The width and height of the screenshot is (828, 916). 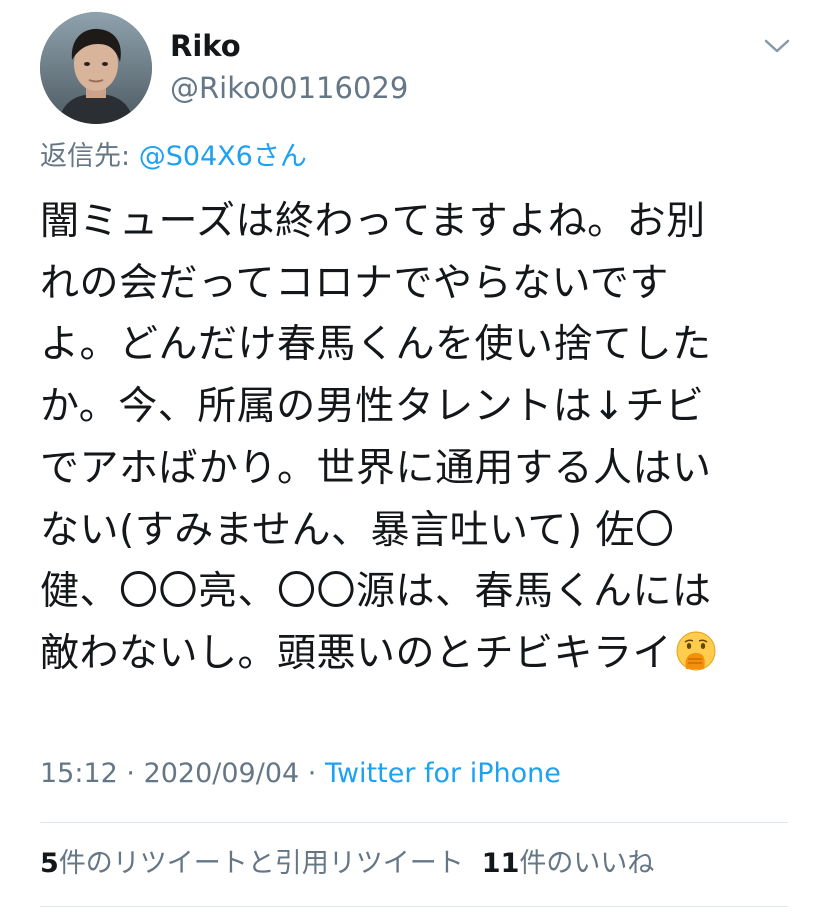 What do you see at coordinates (223, 156) in the screenshot?
I see `reply-target-link: @S04X6さん` at bounding box center [223, 156].